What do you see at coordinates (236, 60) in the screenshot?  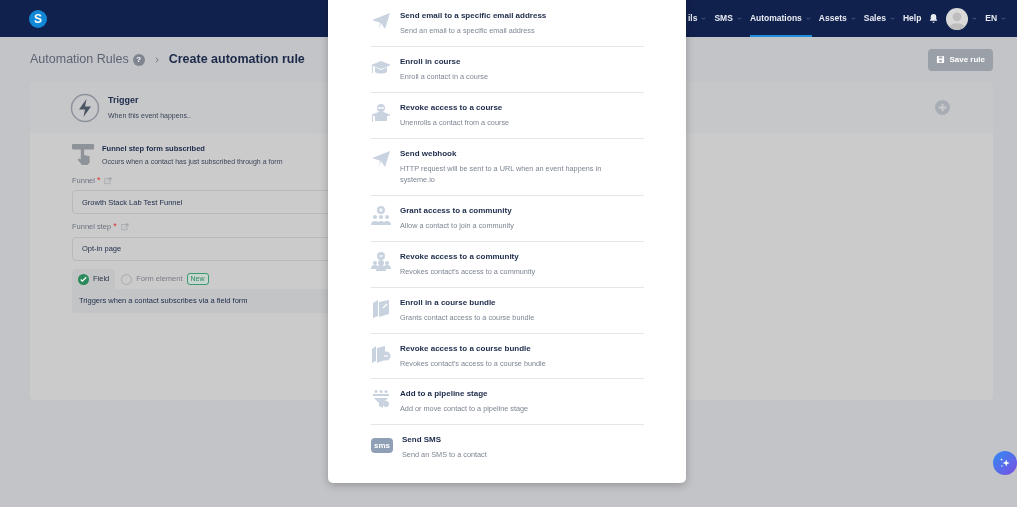 I see `page-title: Create automation rule` at bounding box center [236, 60].